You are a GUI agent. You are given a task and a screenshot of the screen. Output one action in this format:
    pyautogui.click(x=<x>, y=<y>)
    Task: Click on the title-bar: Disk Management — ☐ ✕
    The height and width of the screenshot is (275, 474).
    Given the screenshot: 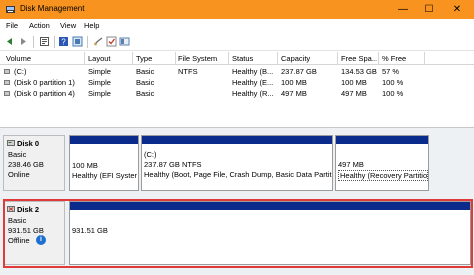 What is the action you would take?
    pyautogui.click(x=237, y=9)
    